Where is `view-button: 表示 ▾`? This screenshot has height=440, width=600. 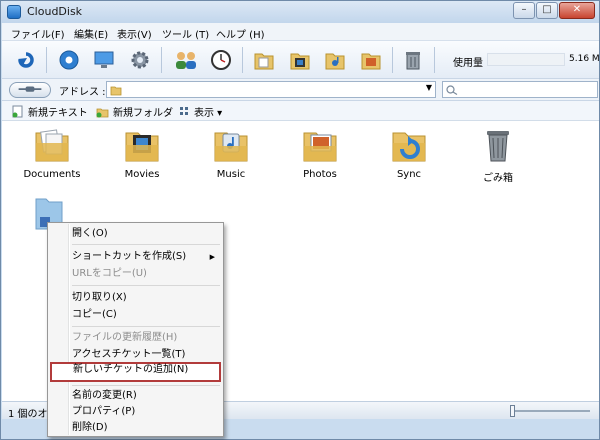 view-button: 表示 ▾ is located at coordinates (200, 111).